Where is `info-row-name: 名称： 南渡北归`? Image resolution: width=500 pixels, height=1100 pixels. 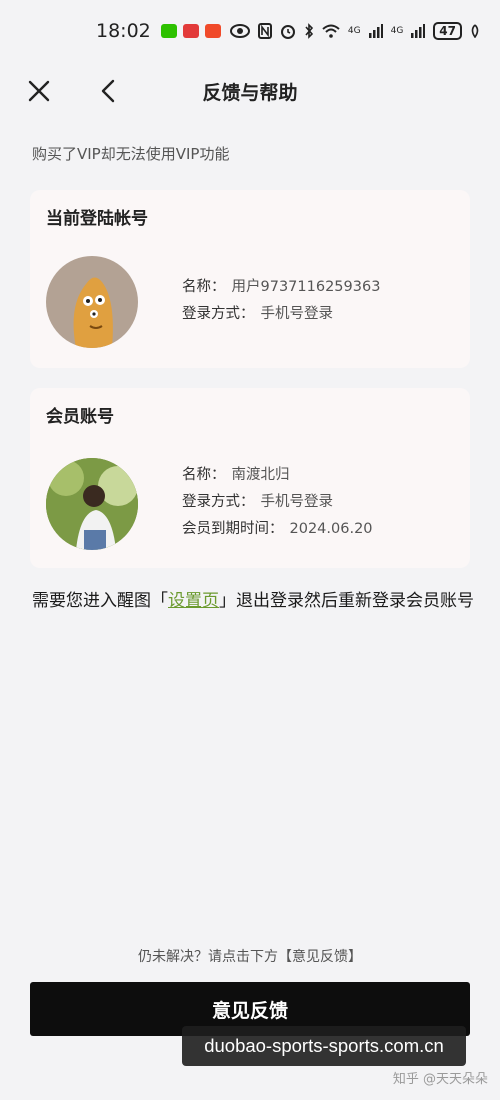 info-row-name: 名称： 南渡北归 is located at coordinates (277, 475).